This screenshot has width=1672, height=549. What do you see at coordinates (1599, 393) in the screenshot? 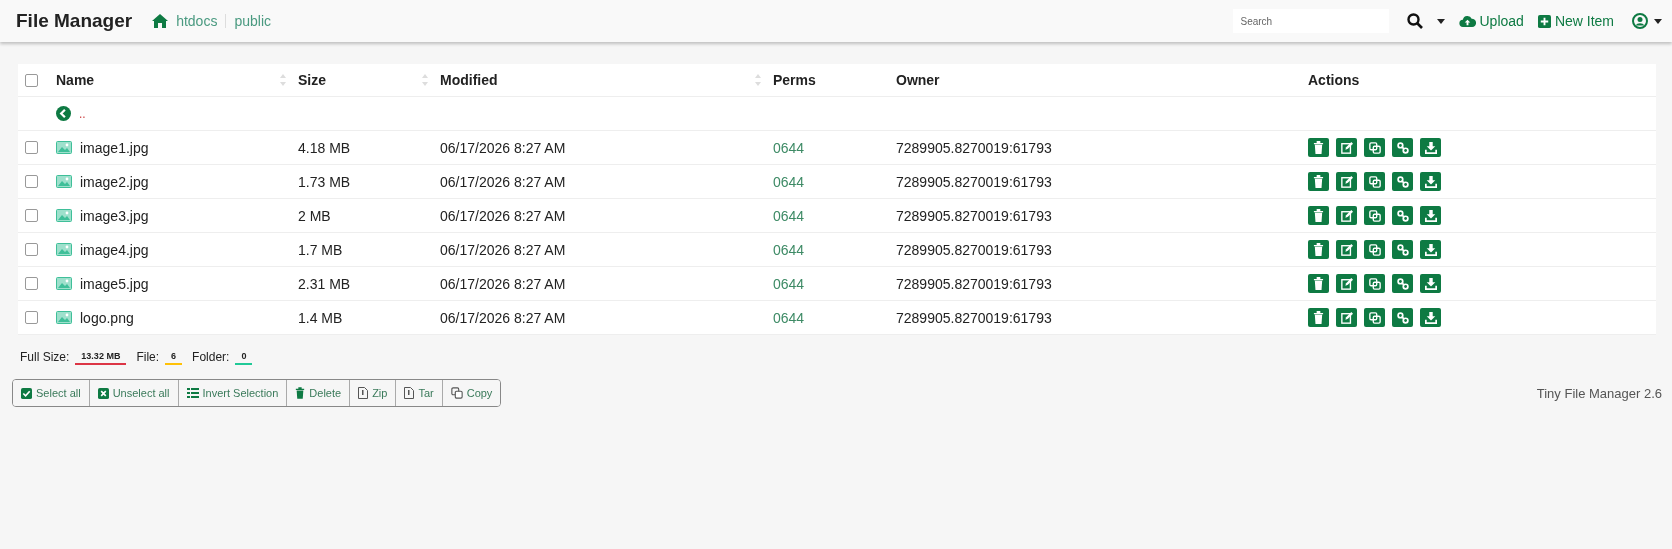
I see `version-text: Tiny File Manager 2.6` at bounding box center [1599, 393].